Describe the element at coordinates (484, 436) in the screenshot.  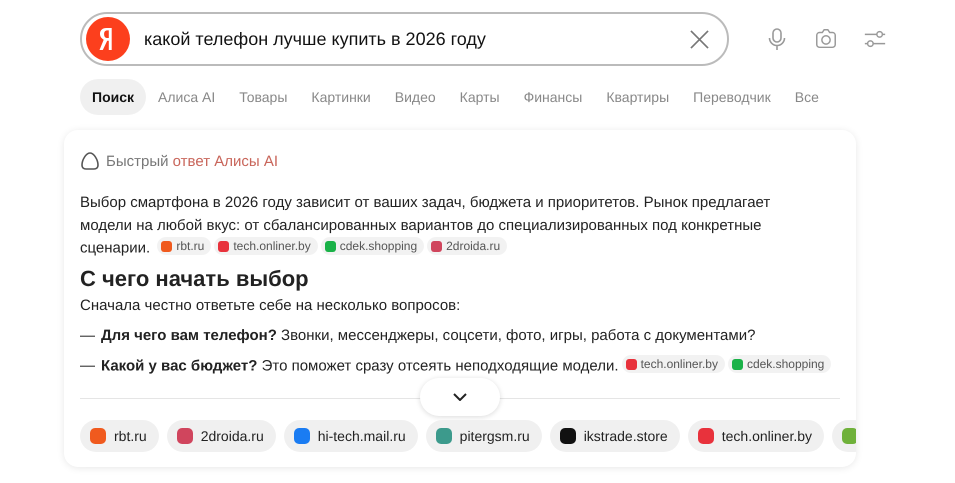
I see `source-chip: pitergsm.ru` at that location.